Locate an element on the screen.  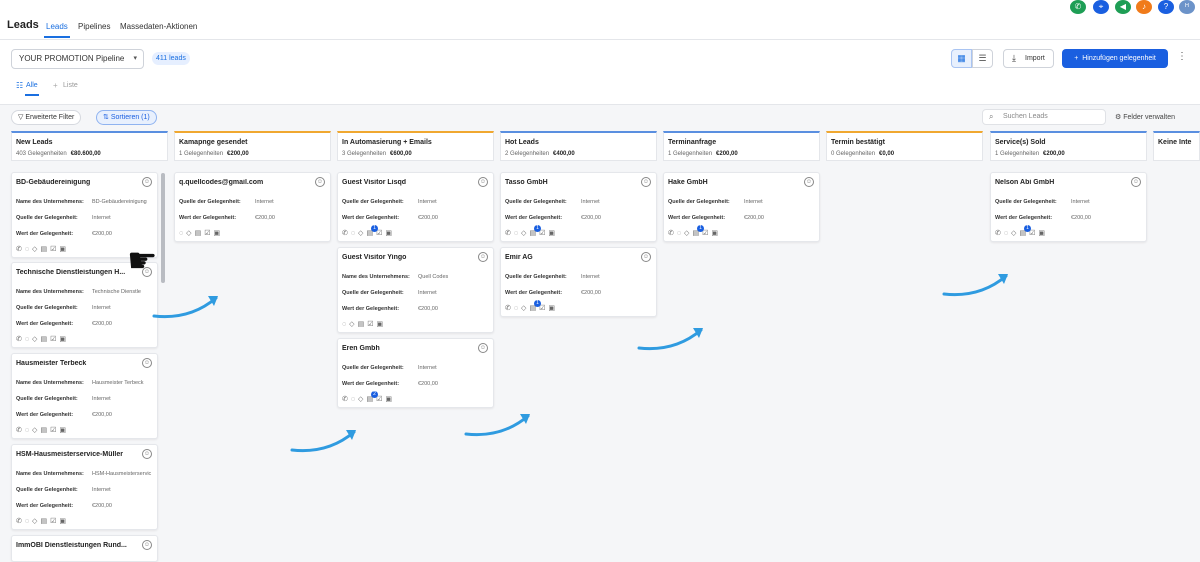
tab-pipelines: Pipelines is located at coordinates (94, 26).